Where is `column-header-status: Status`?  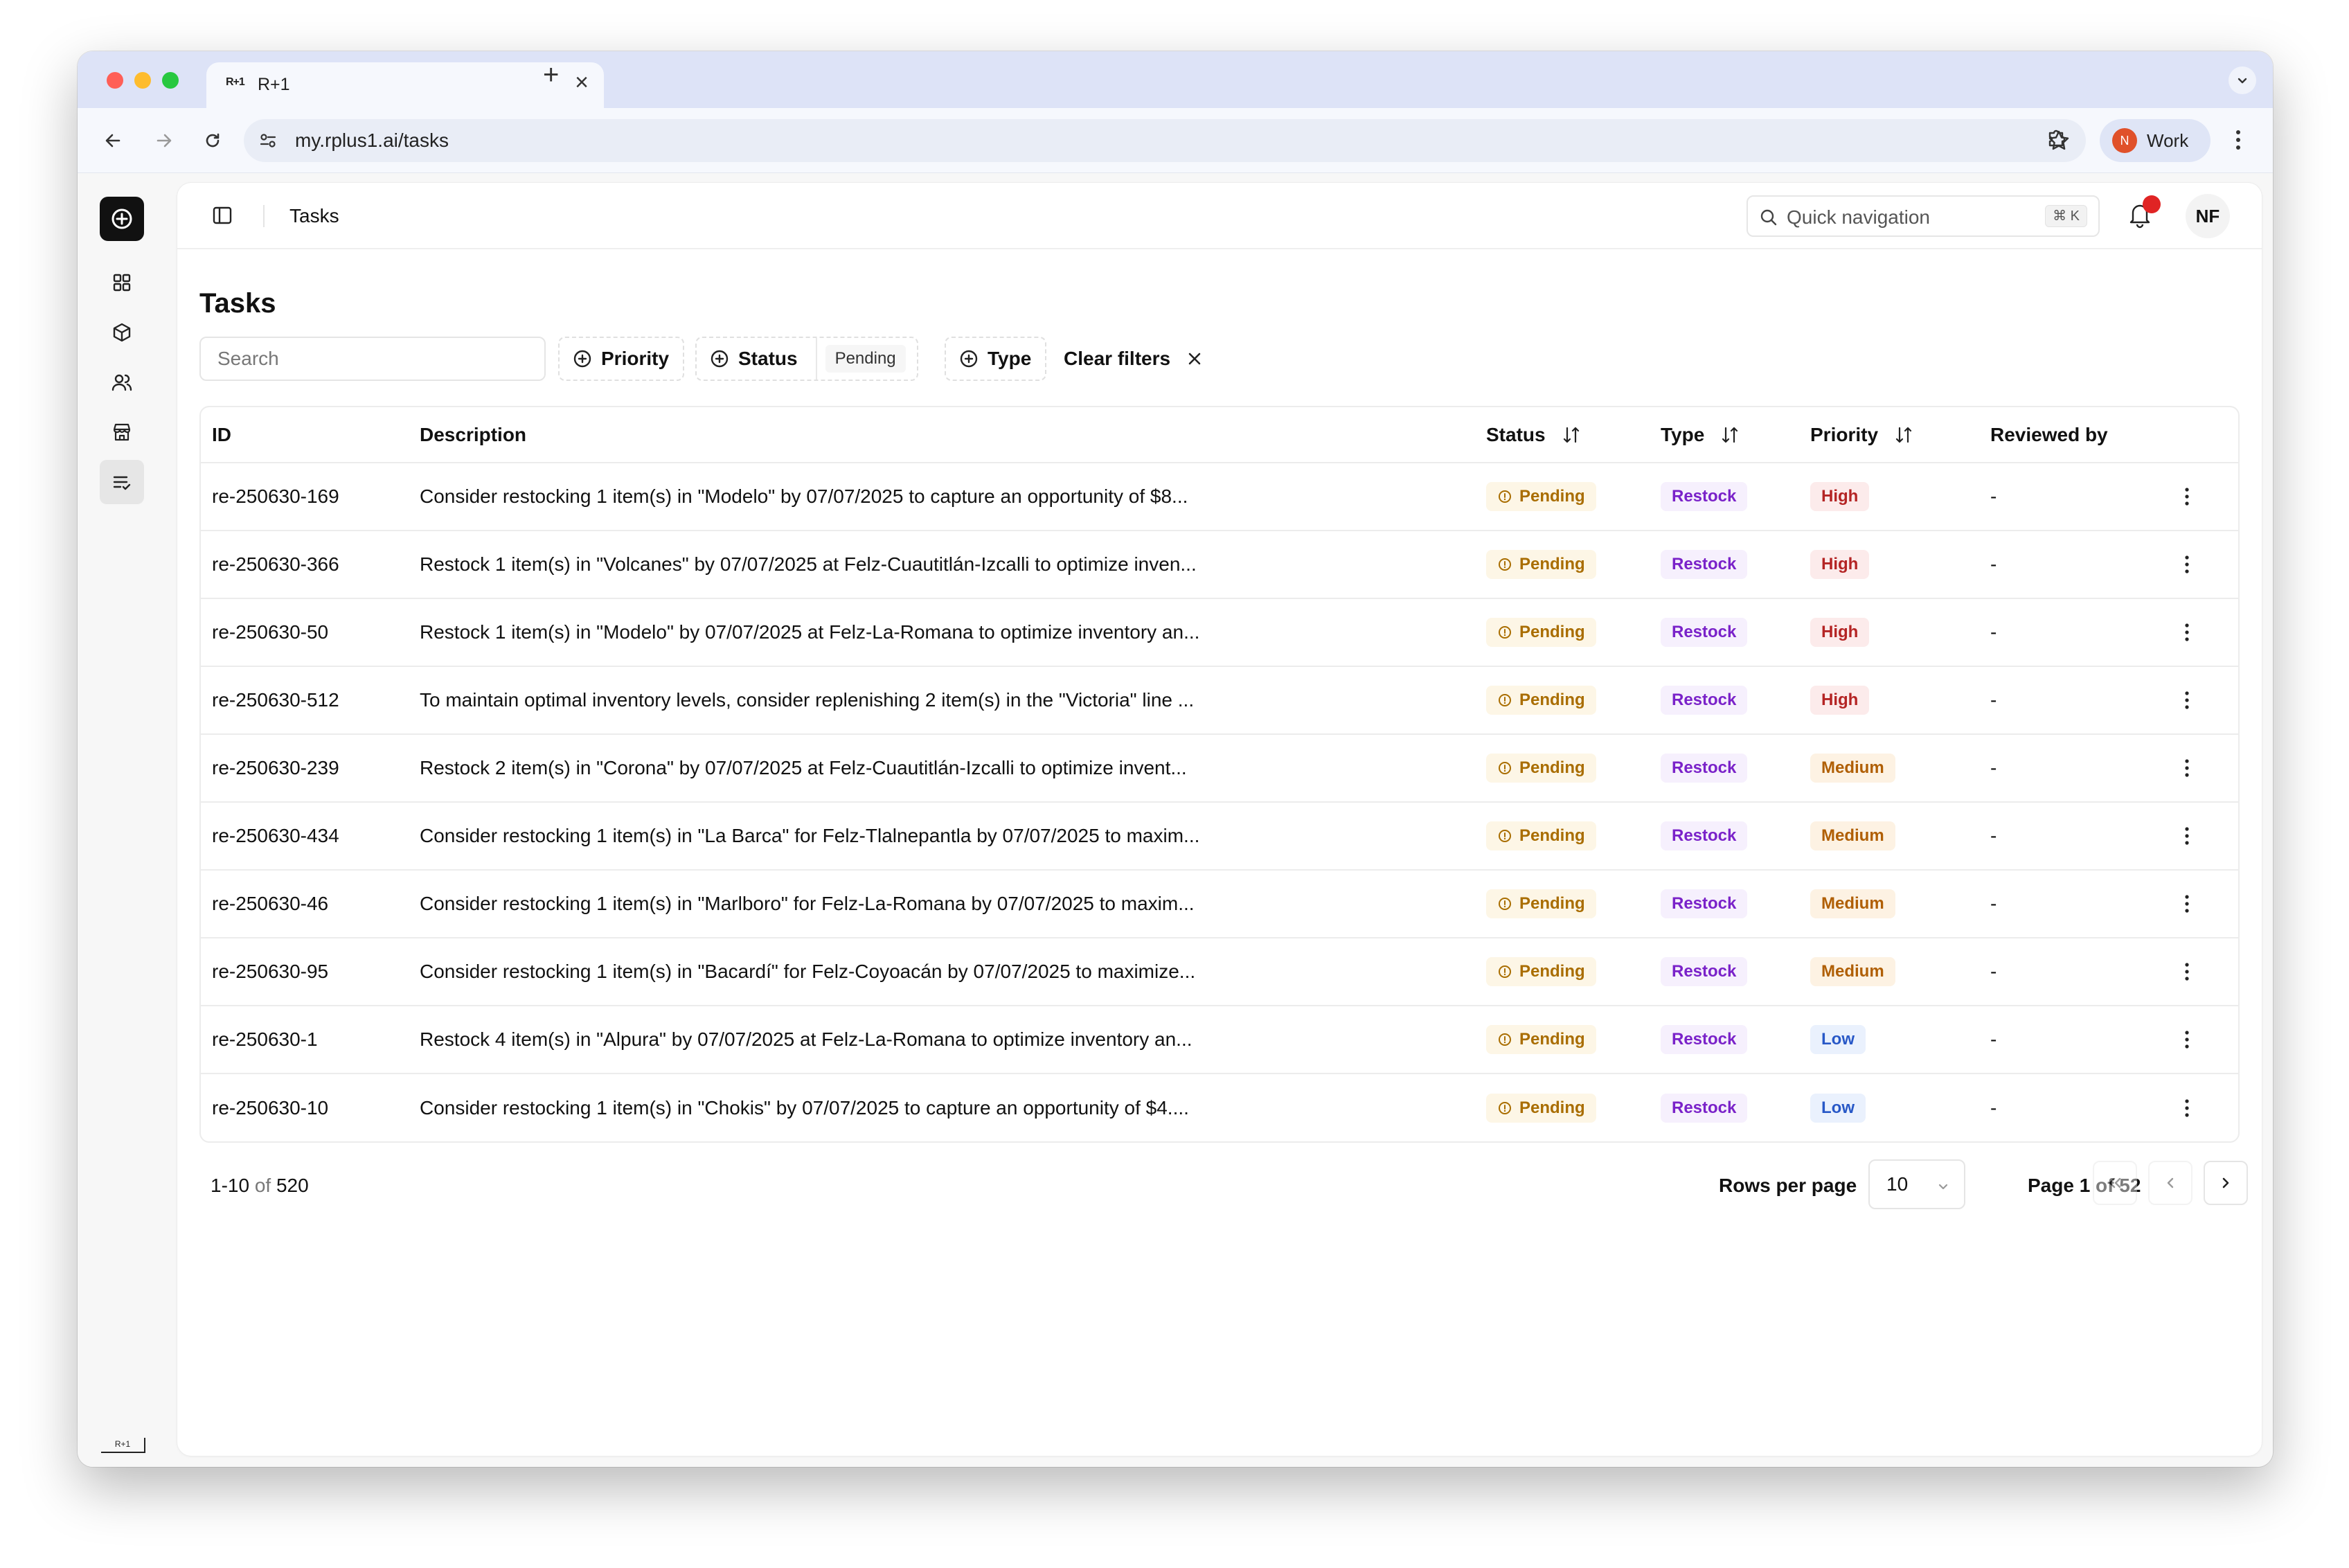 column-header-status: Status is located at coordinates (1562, 435).